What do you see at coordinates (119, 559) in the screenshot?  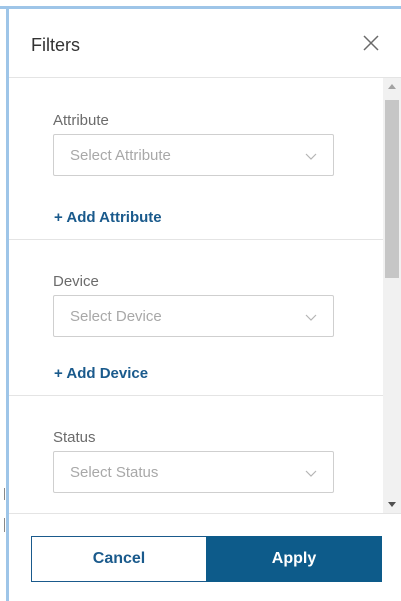 I see `cancel-button: Cancel` at bounding box center [119, 559].